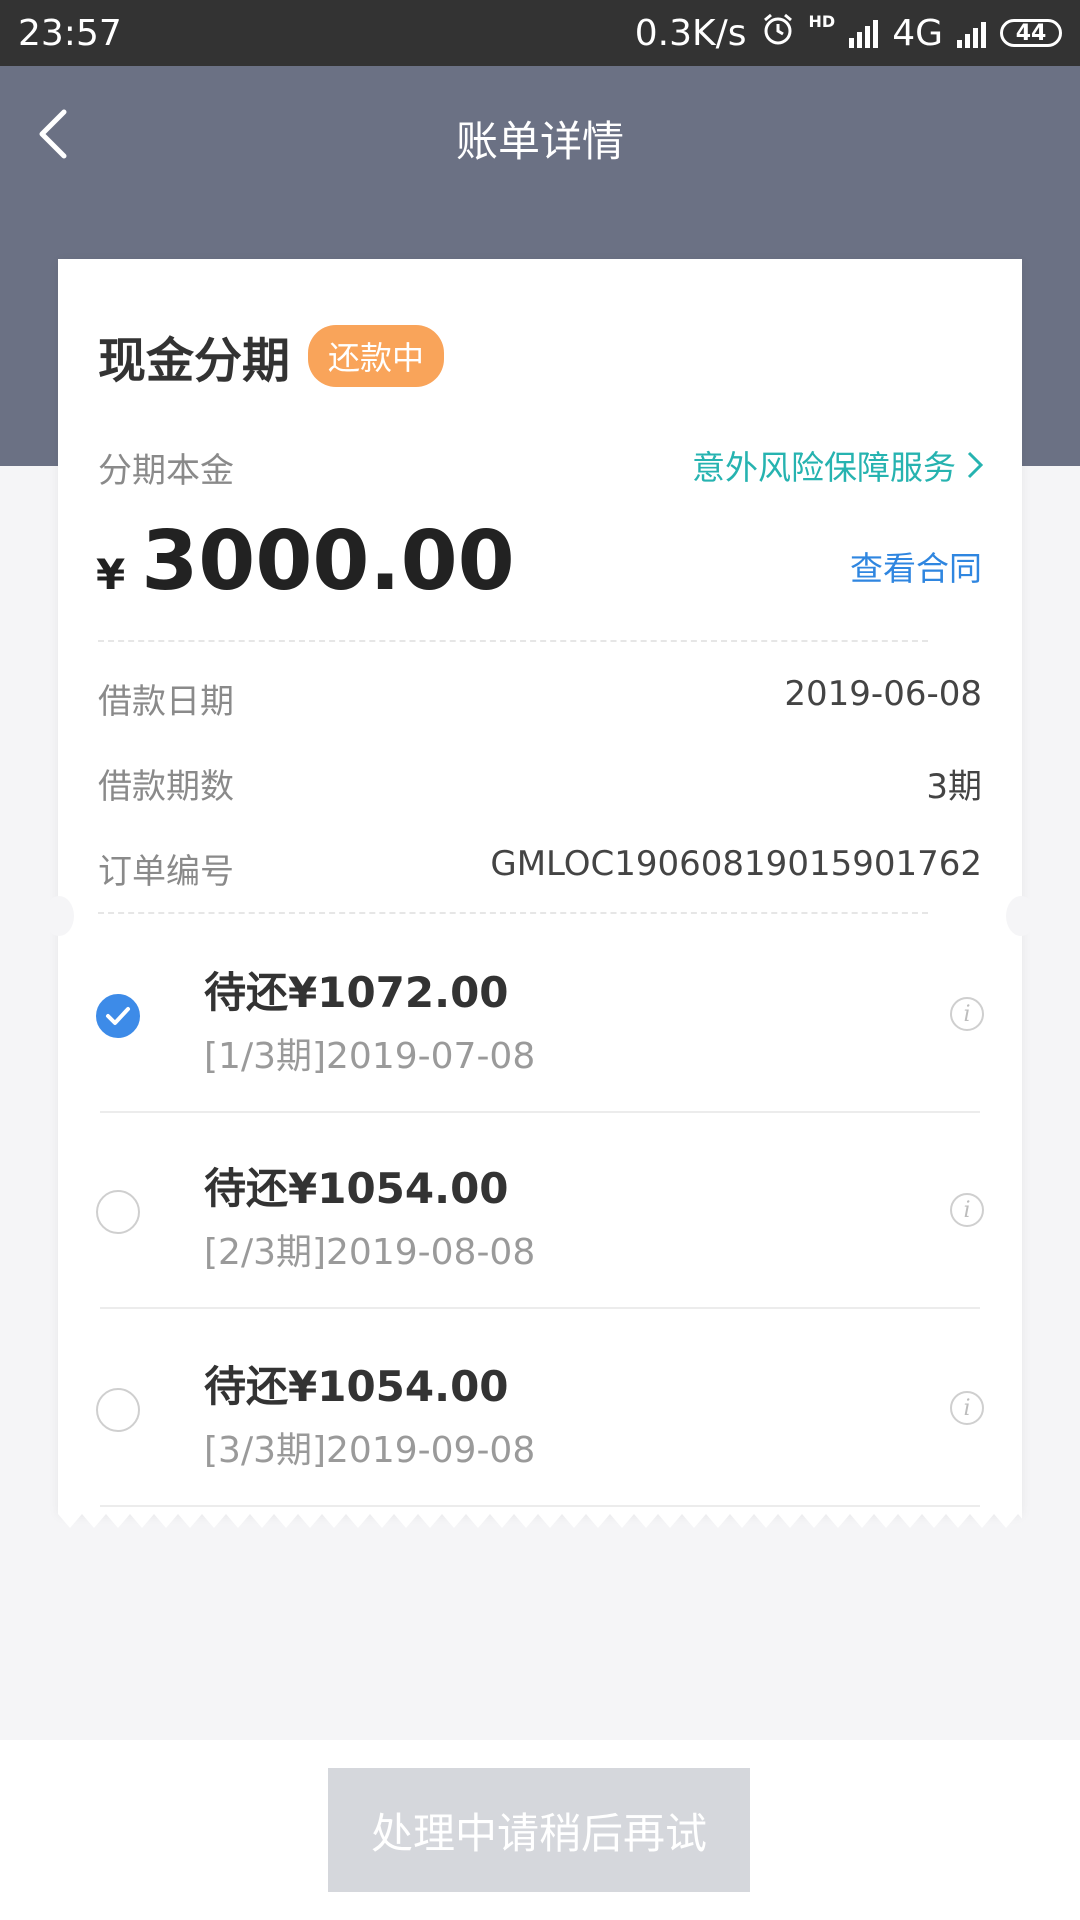  What do you see at coordinates (166, 787) in the screenshot?
I see `loan-periods-label: 借款期数` at bounding box center [166, 787].